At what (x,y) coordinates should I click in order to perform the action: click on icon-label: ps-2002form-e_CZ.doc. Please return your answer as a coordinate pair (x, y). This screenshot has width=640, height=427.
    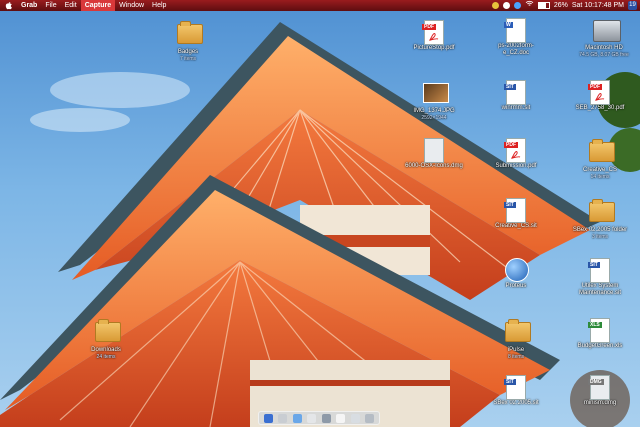
    Looking at the image, I should click on (516, 49).